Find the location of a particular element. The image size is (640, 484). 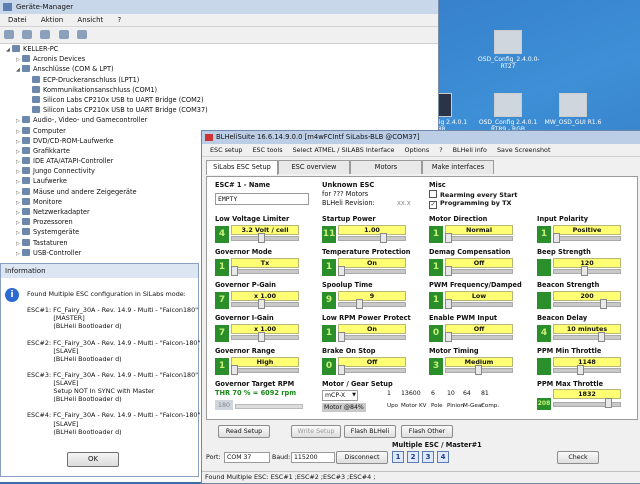

gear-value: 64 is located at coordinates (467, 393).